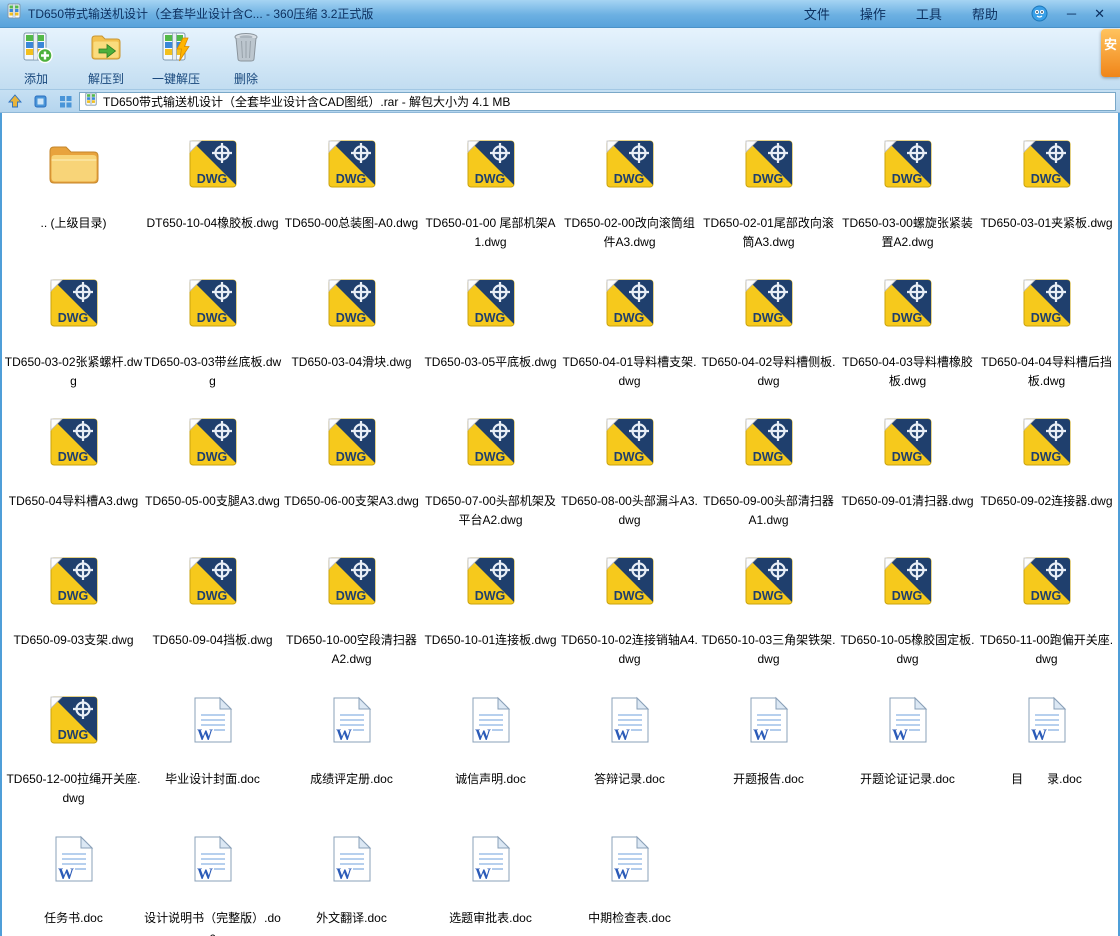 The width and height of the screenshot is (1120, 936). What do you see at coordinates (351, 874) in the screenshot?
I see `file-item: W 外文翻译.doc` at bounding box center [351, 874].